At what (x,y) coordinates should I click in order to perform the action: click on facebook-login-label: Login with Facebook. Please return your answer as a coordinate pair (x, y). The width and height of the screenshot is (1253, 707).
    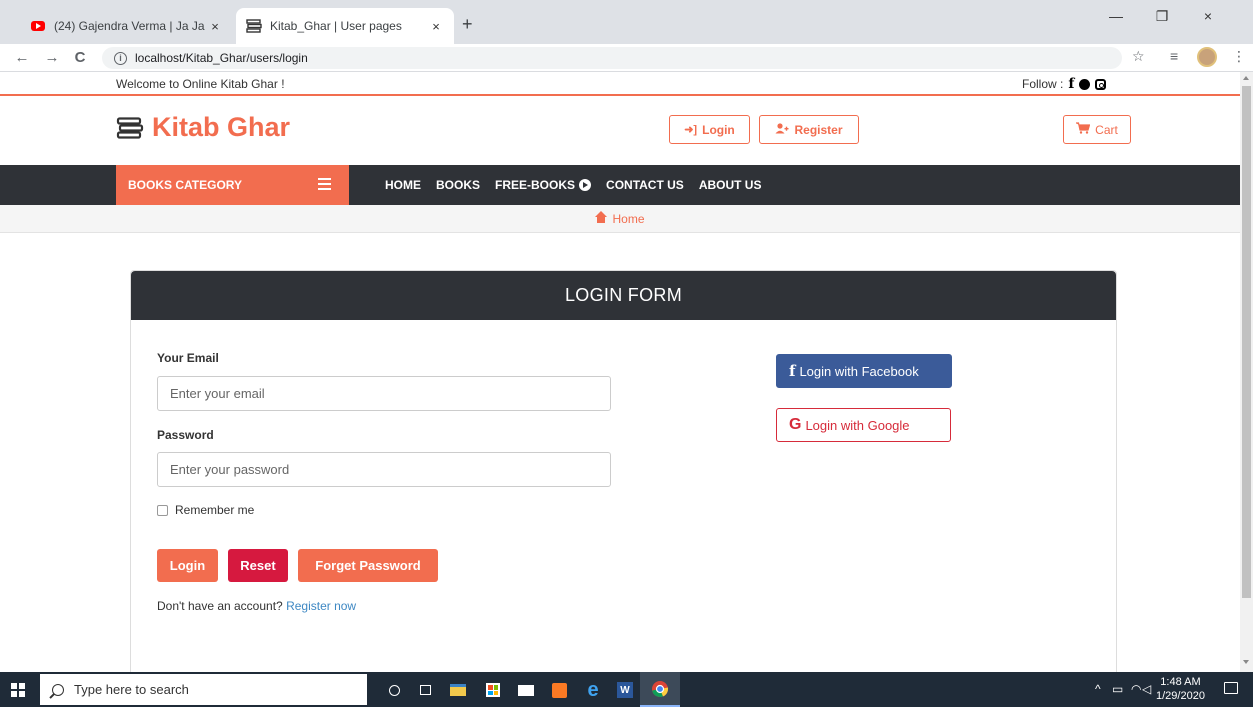
    Looking at the image, I should click on (859, 371).